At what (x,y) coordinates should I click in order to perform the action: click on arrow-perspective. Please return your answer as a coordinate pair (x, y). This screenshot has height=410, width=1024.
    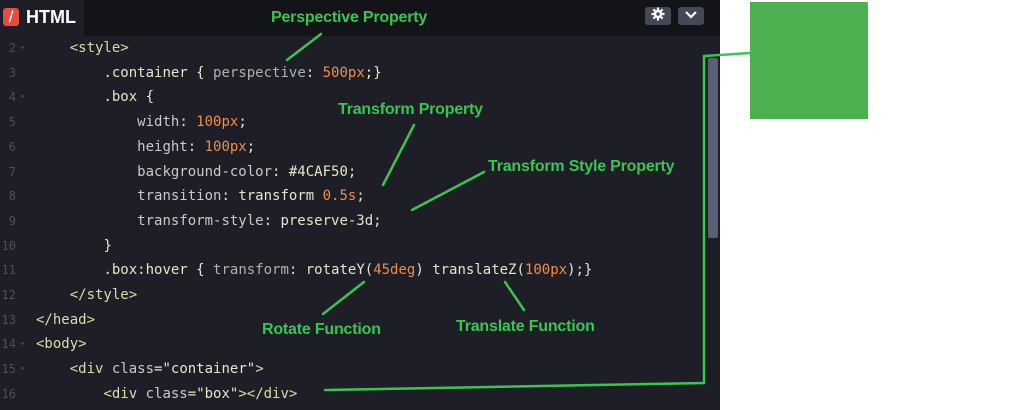
    Looking at the image, I should click on (304, 47).